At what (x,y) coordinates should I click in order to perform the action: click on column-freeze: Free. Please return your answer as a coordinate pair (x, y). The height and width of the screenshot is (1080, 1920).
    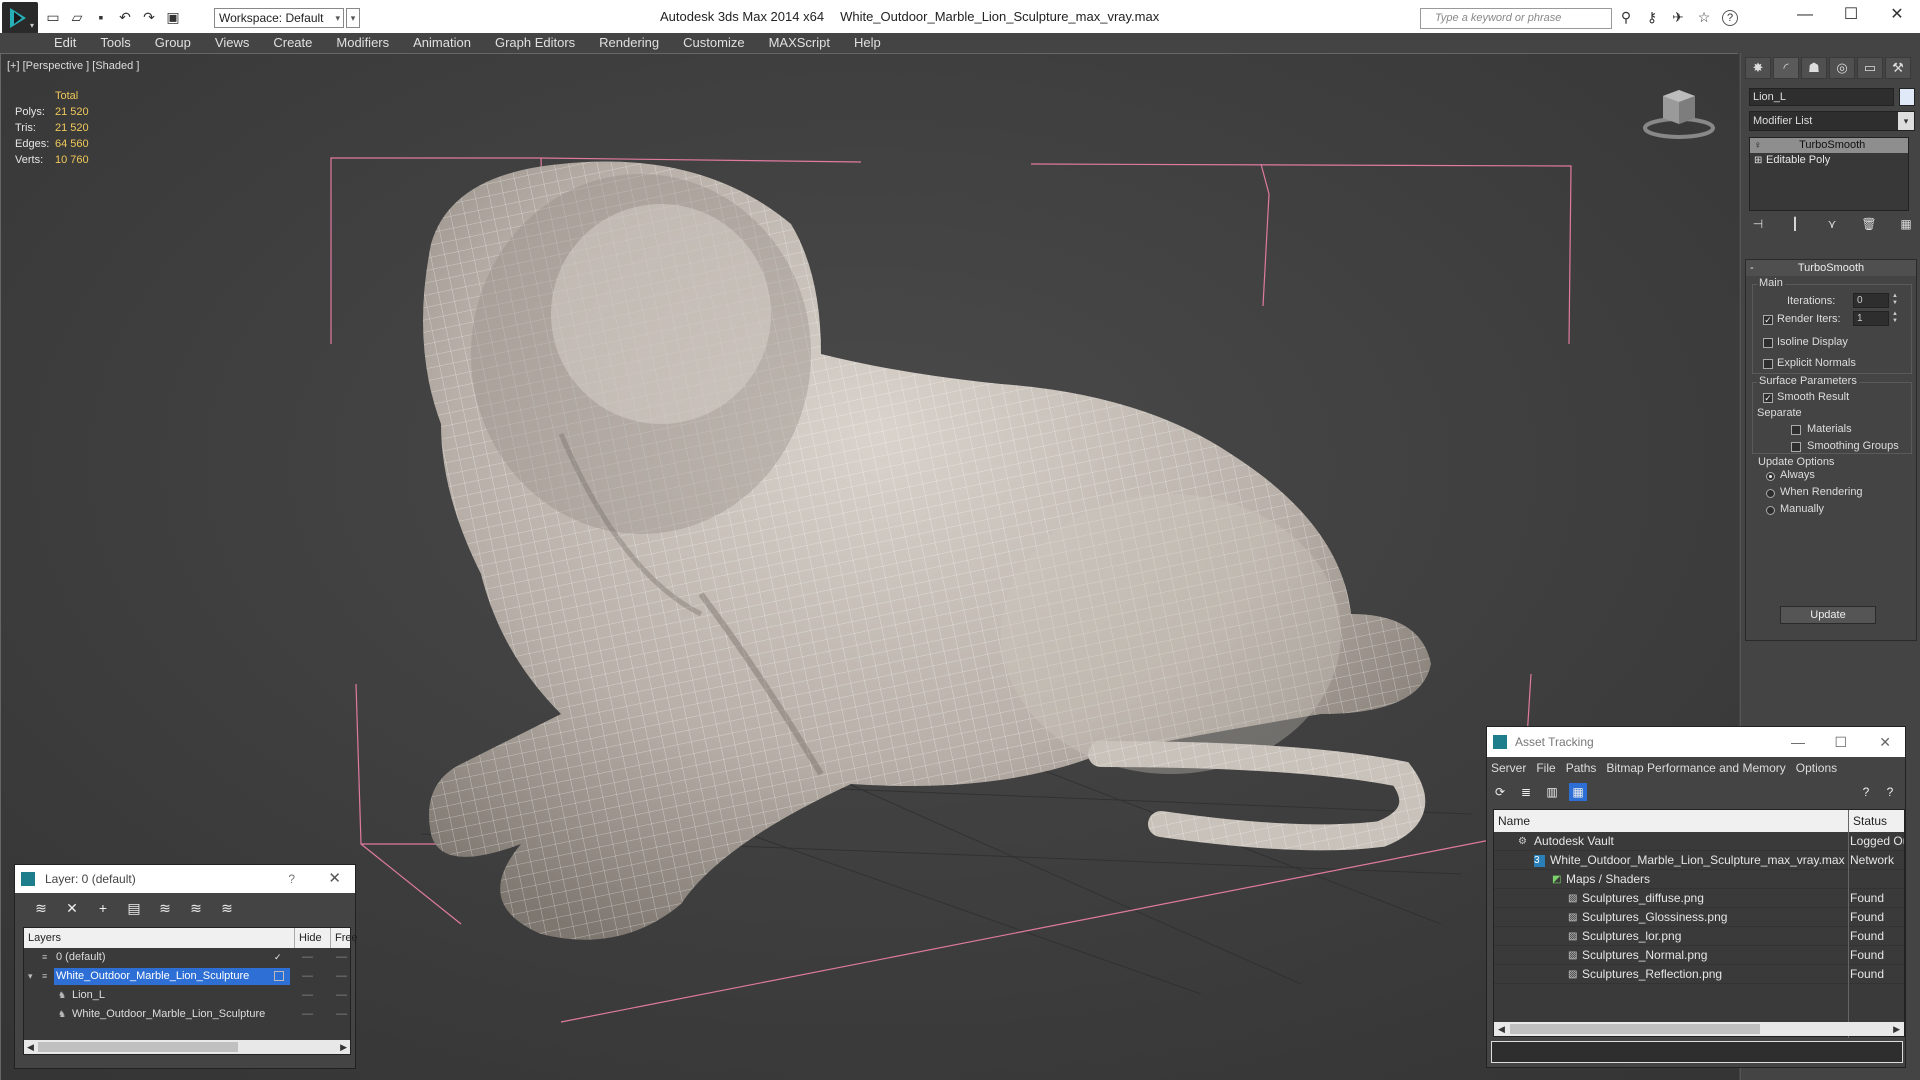
    Looking at the image, I should click on (344, 938).